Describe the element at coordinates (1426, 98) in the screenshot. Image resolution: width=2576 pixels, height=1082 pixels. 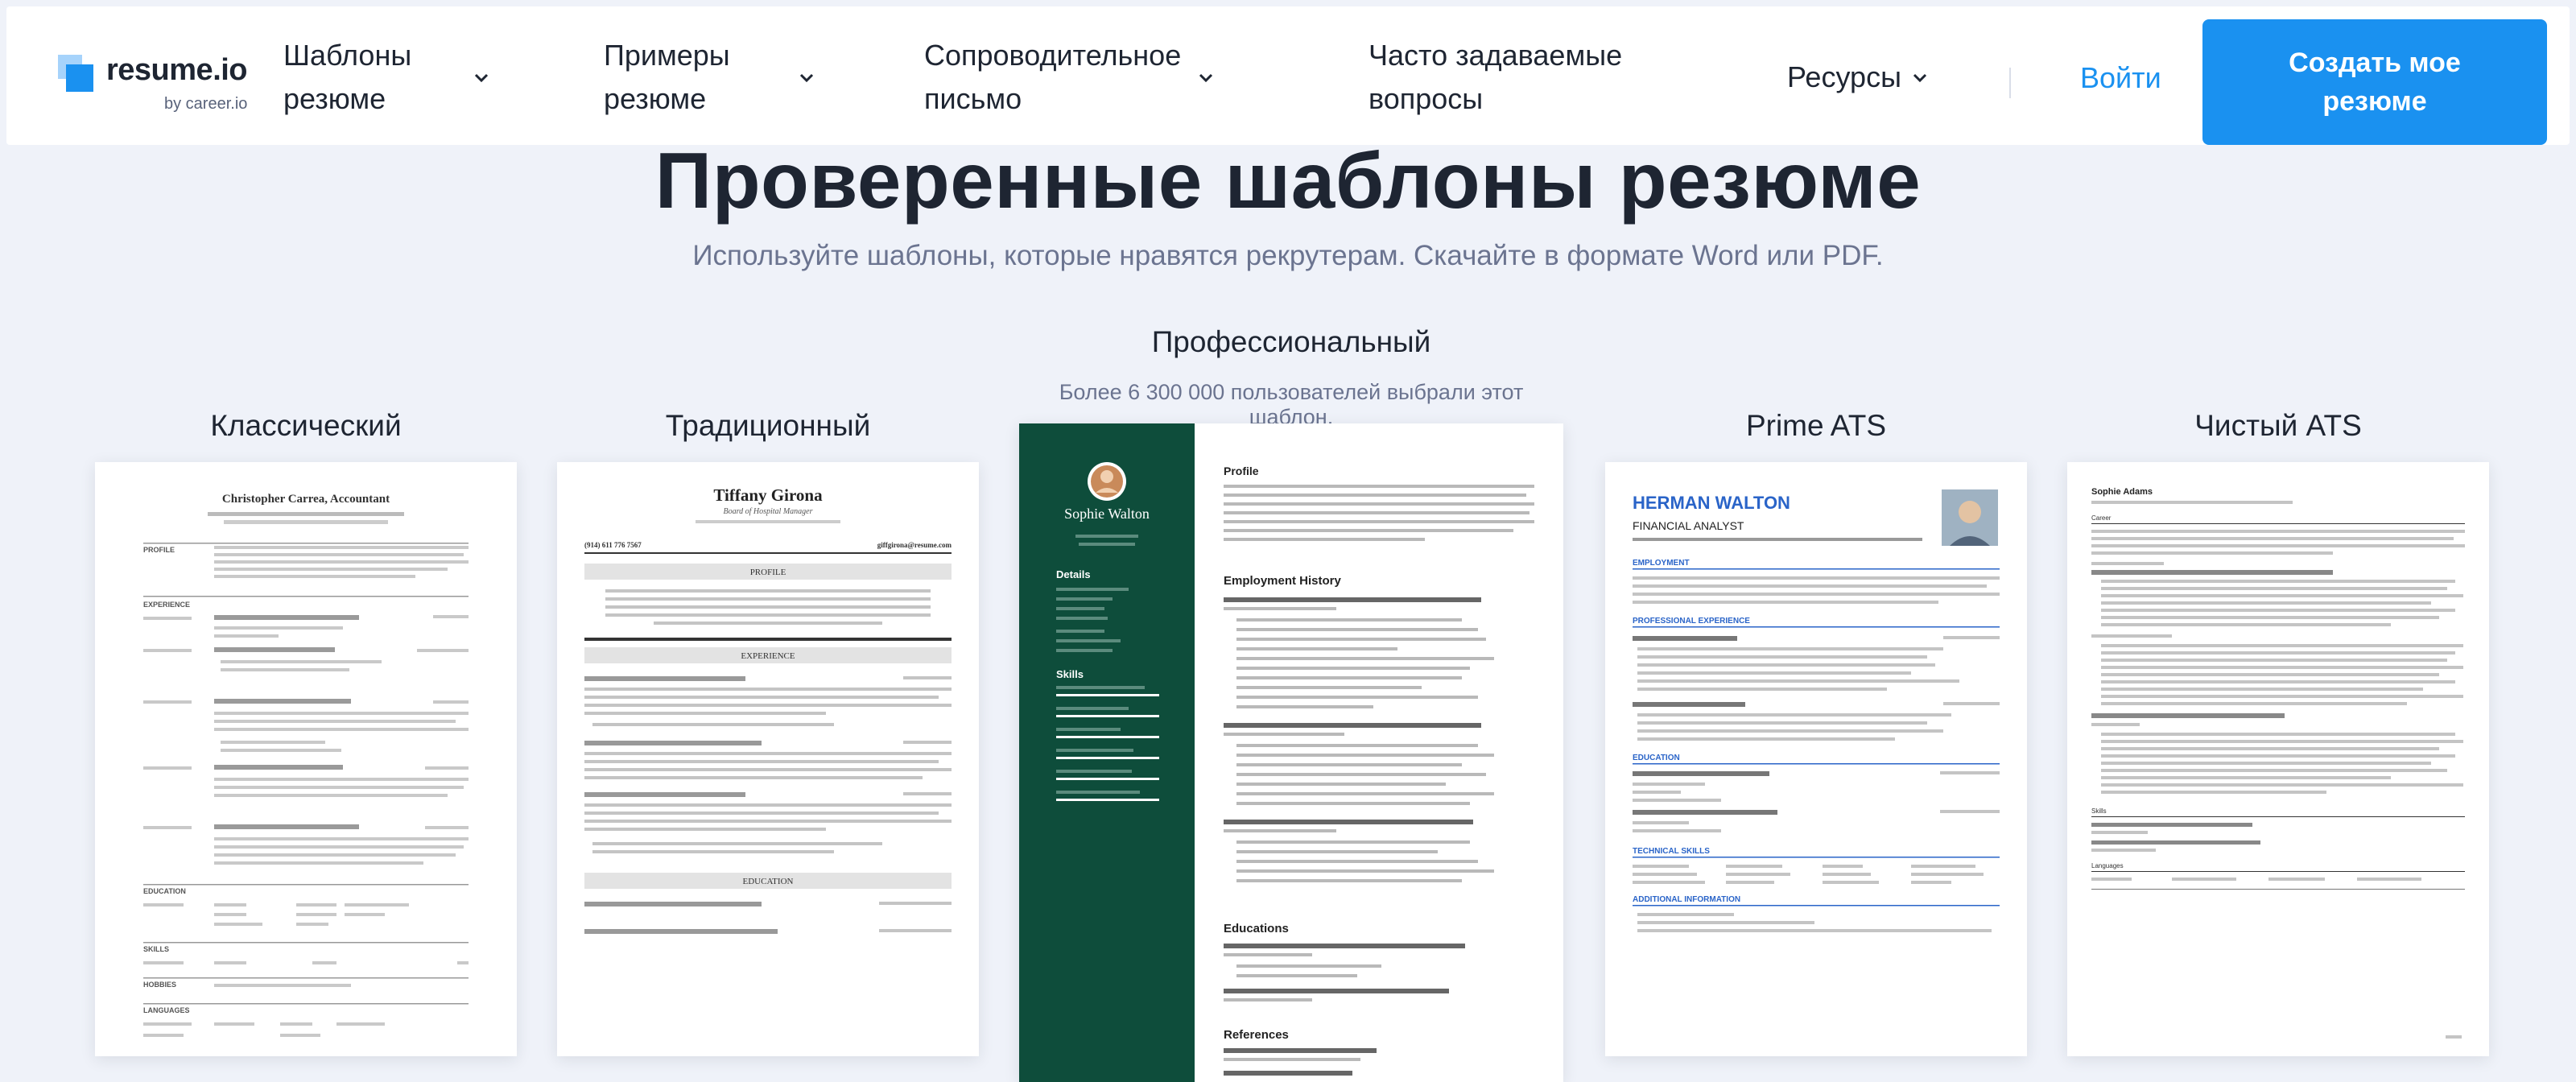
I see `nav-item-faq-line2: вопросы` at that location.